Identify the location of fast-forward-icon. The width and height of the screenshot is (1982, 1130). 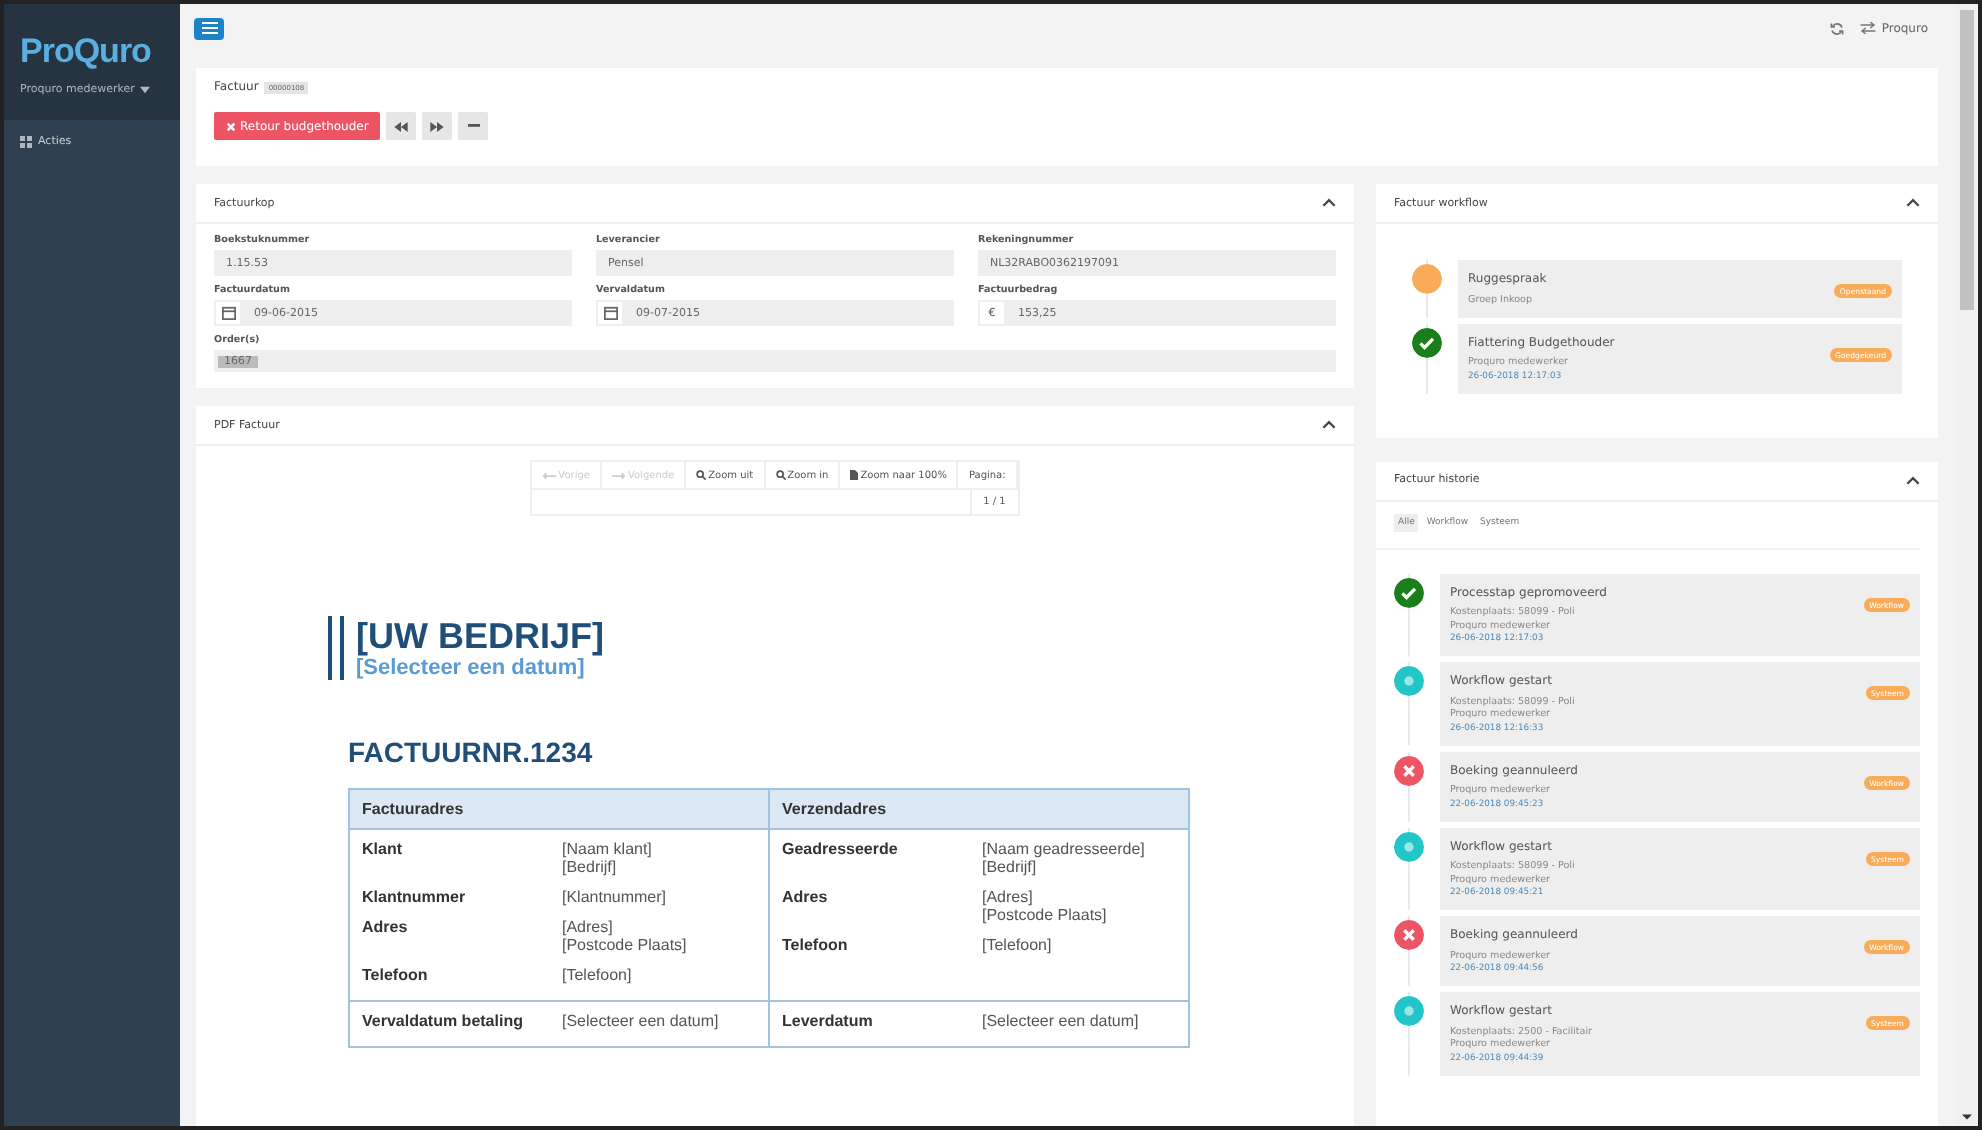
(437, 126).